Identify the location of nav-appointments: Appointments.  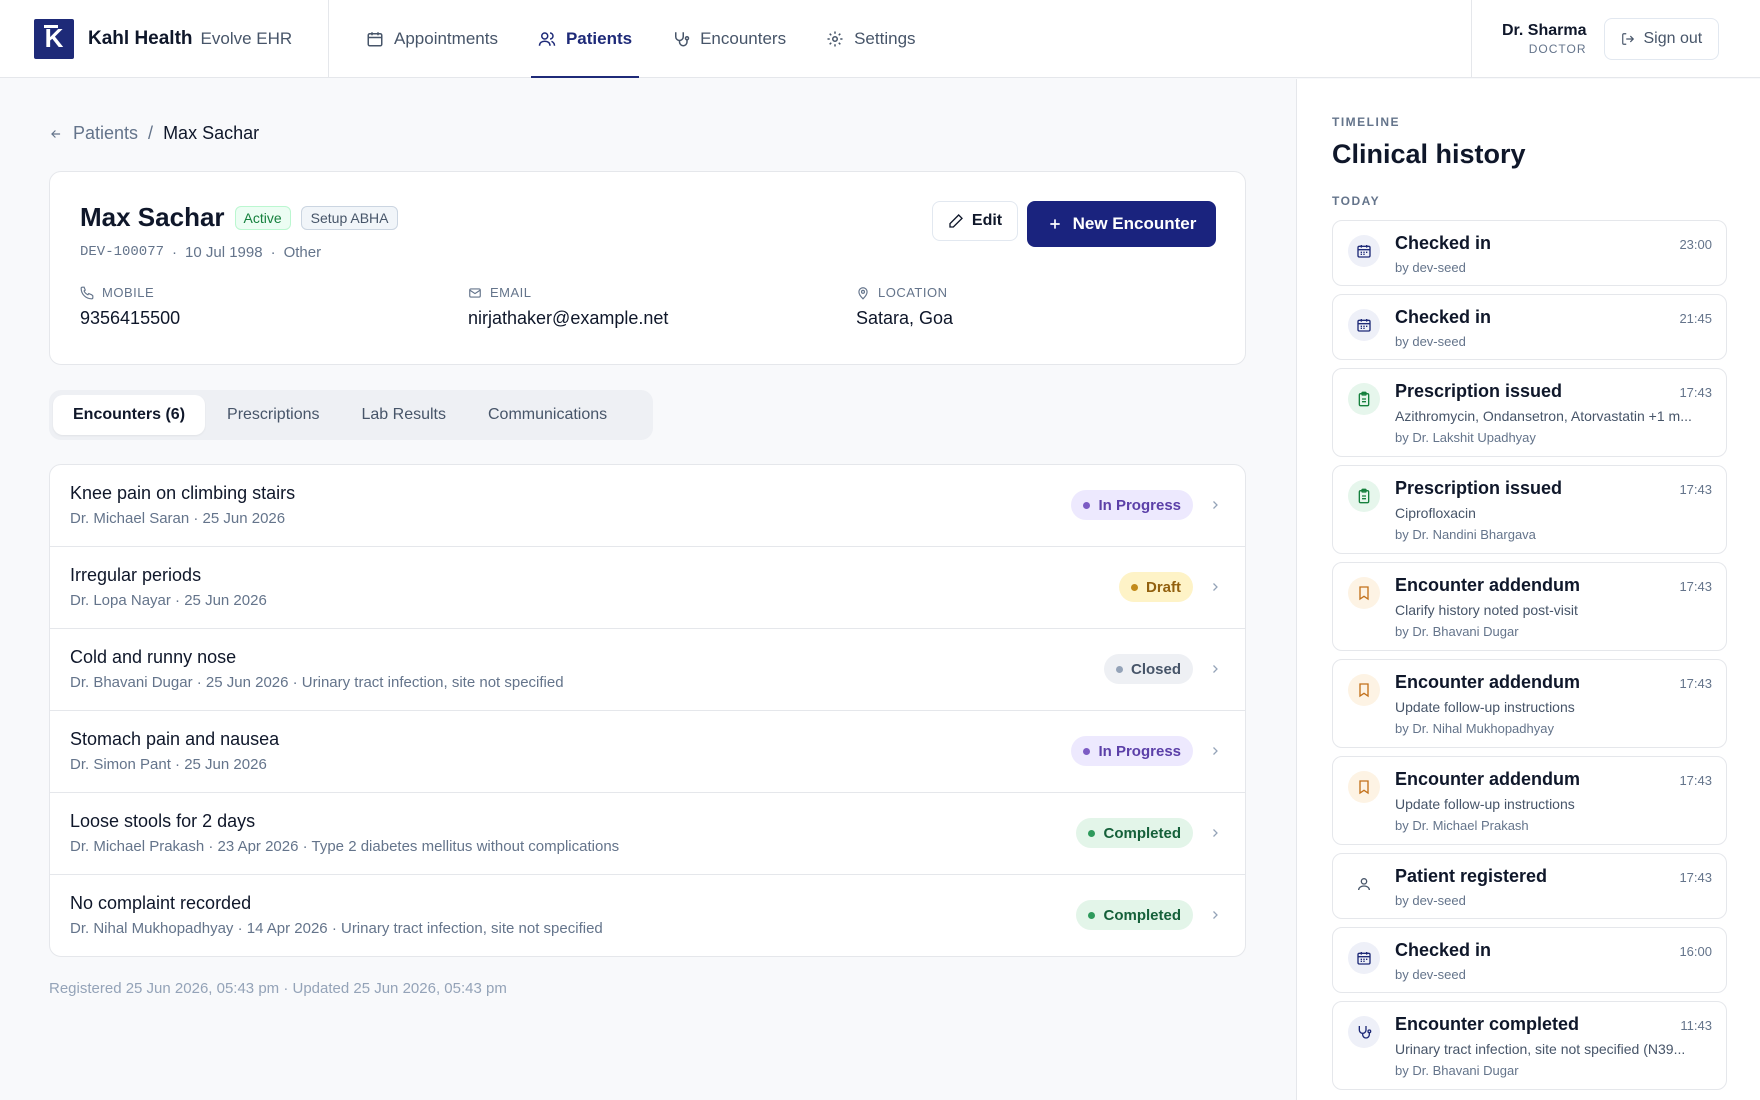
(432, 38).